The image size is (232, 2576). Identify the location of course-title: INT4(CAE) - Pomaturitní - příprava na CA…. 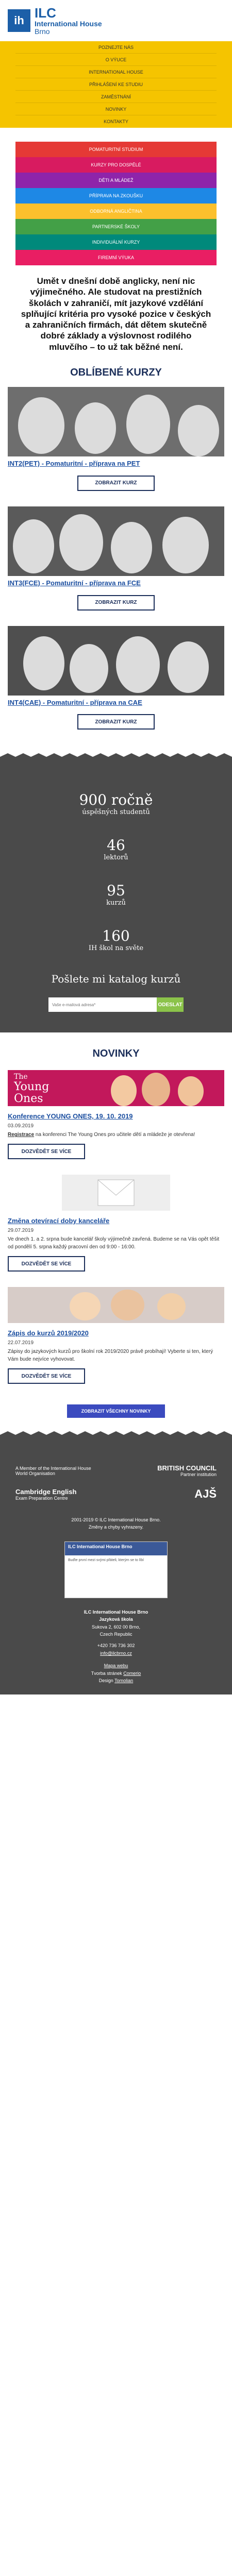
(116, 703).